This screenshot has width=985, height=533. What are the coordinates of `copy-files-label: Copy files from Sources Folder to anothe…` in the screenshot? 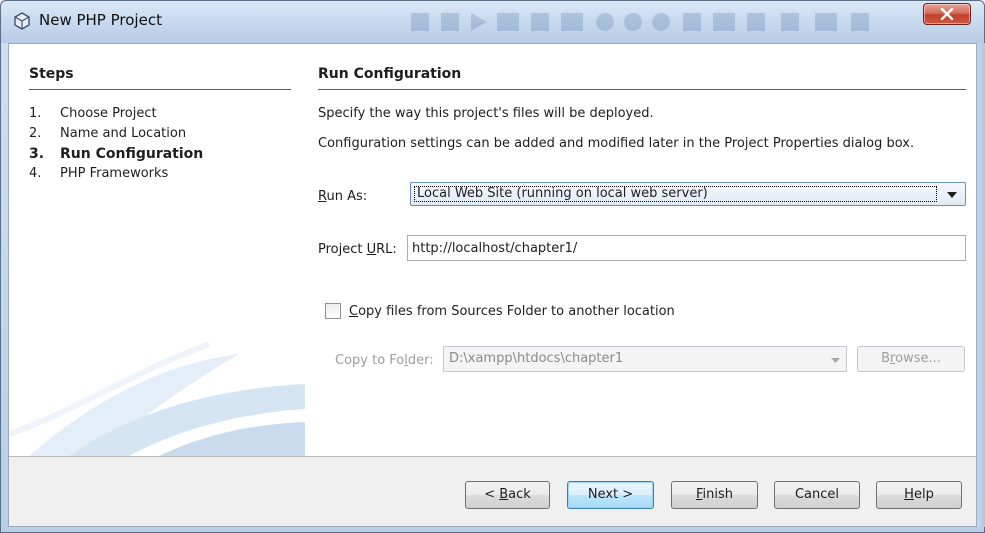 It's located at (512, 311).